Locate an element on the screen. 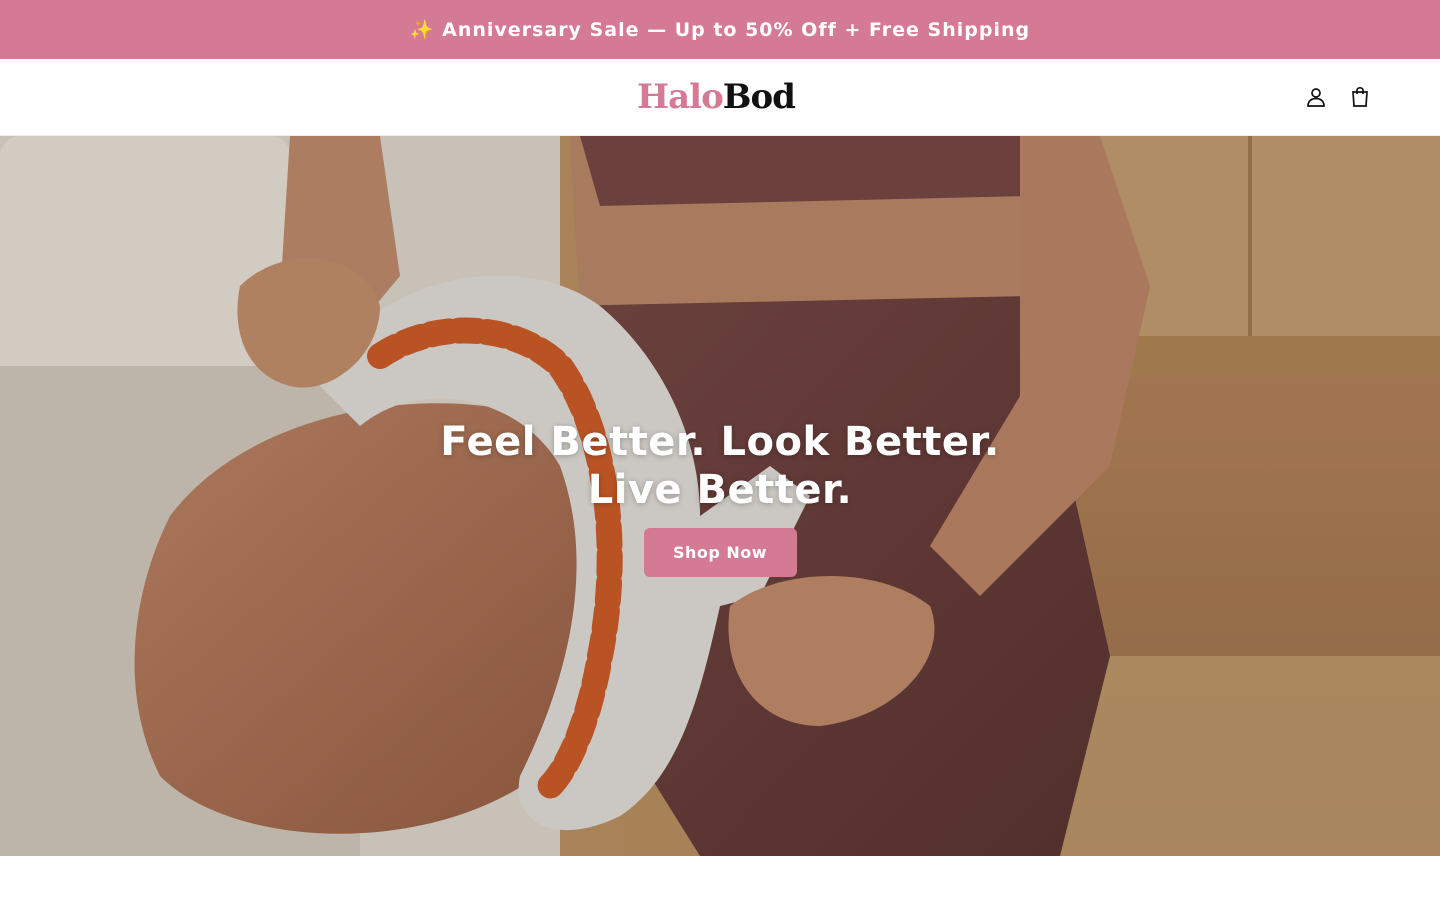 The height and width of the screenshot is (900, 1440). brand-logo: HaloBod is located at coordinates (716, 97).